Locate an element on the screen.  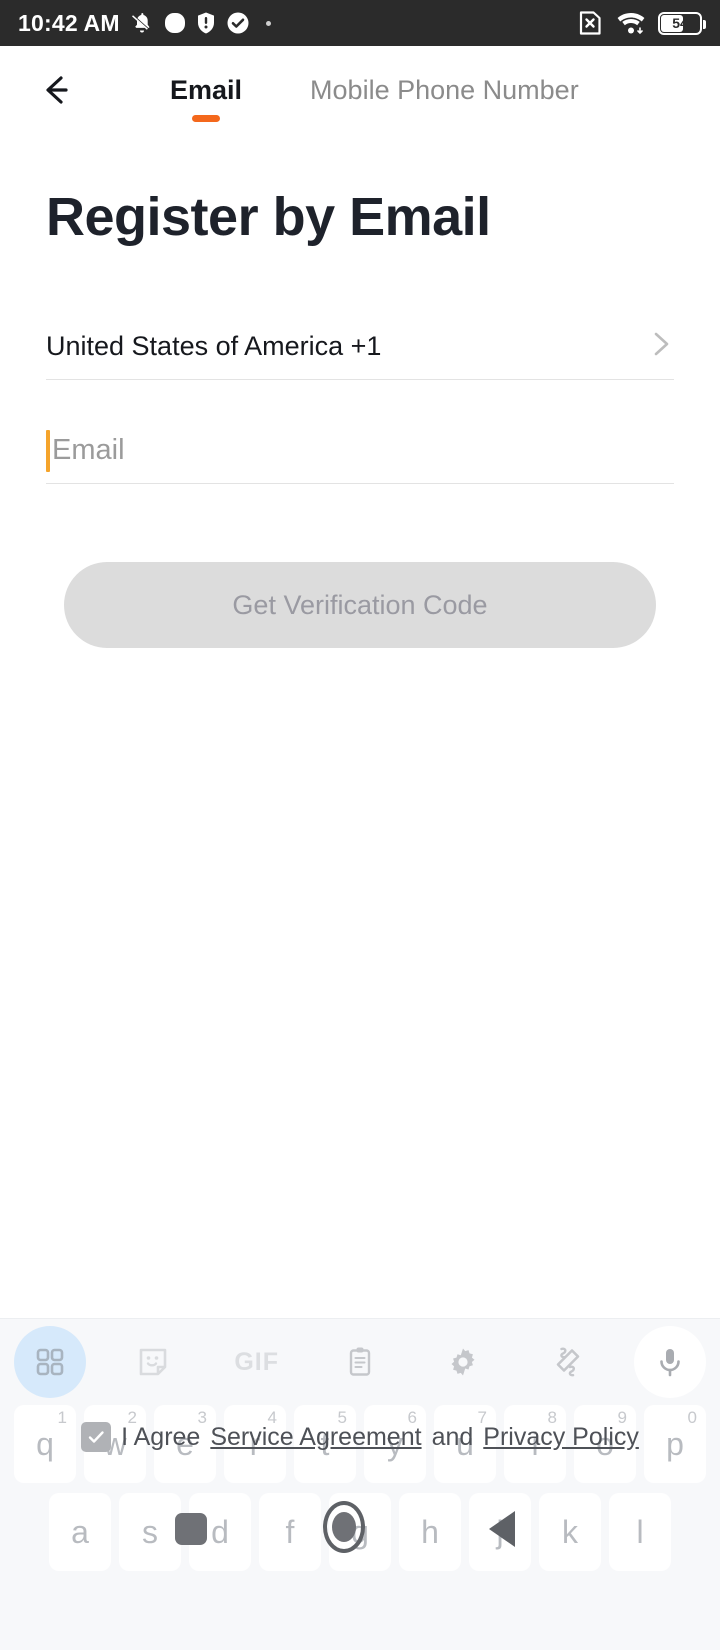
status-time: 10:42 AM is located at coordinates (69, 22).